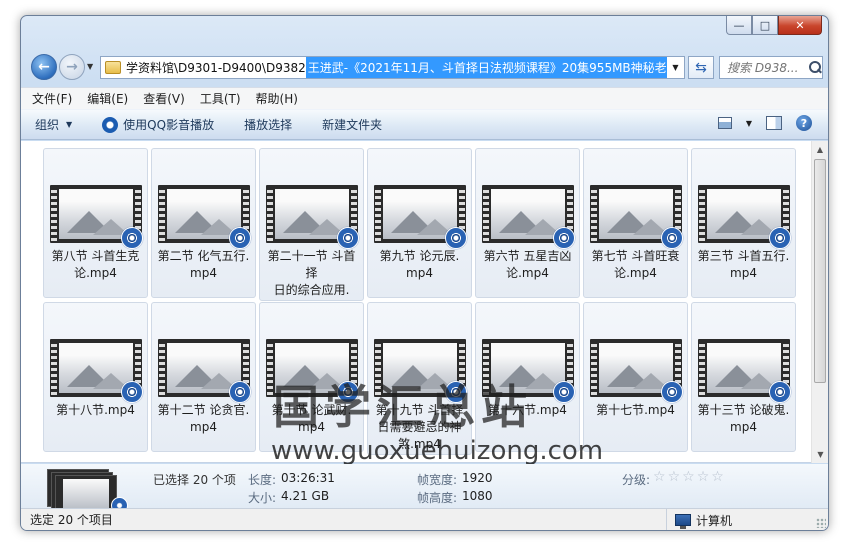  I want to click on file-tile: 第十三节 论破鬼. mp4, so click(743, 377).